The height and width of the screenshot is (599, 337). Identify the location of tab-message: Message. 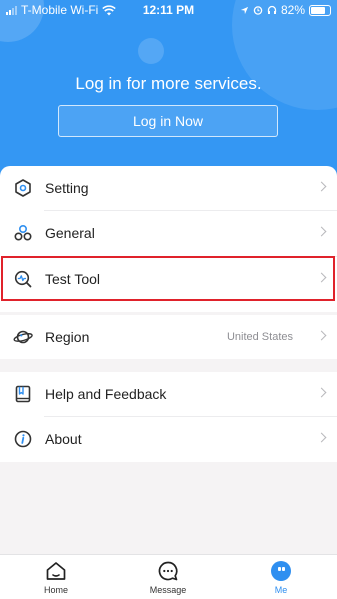
(168, 577).